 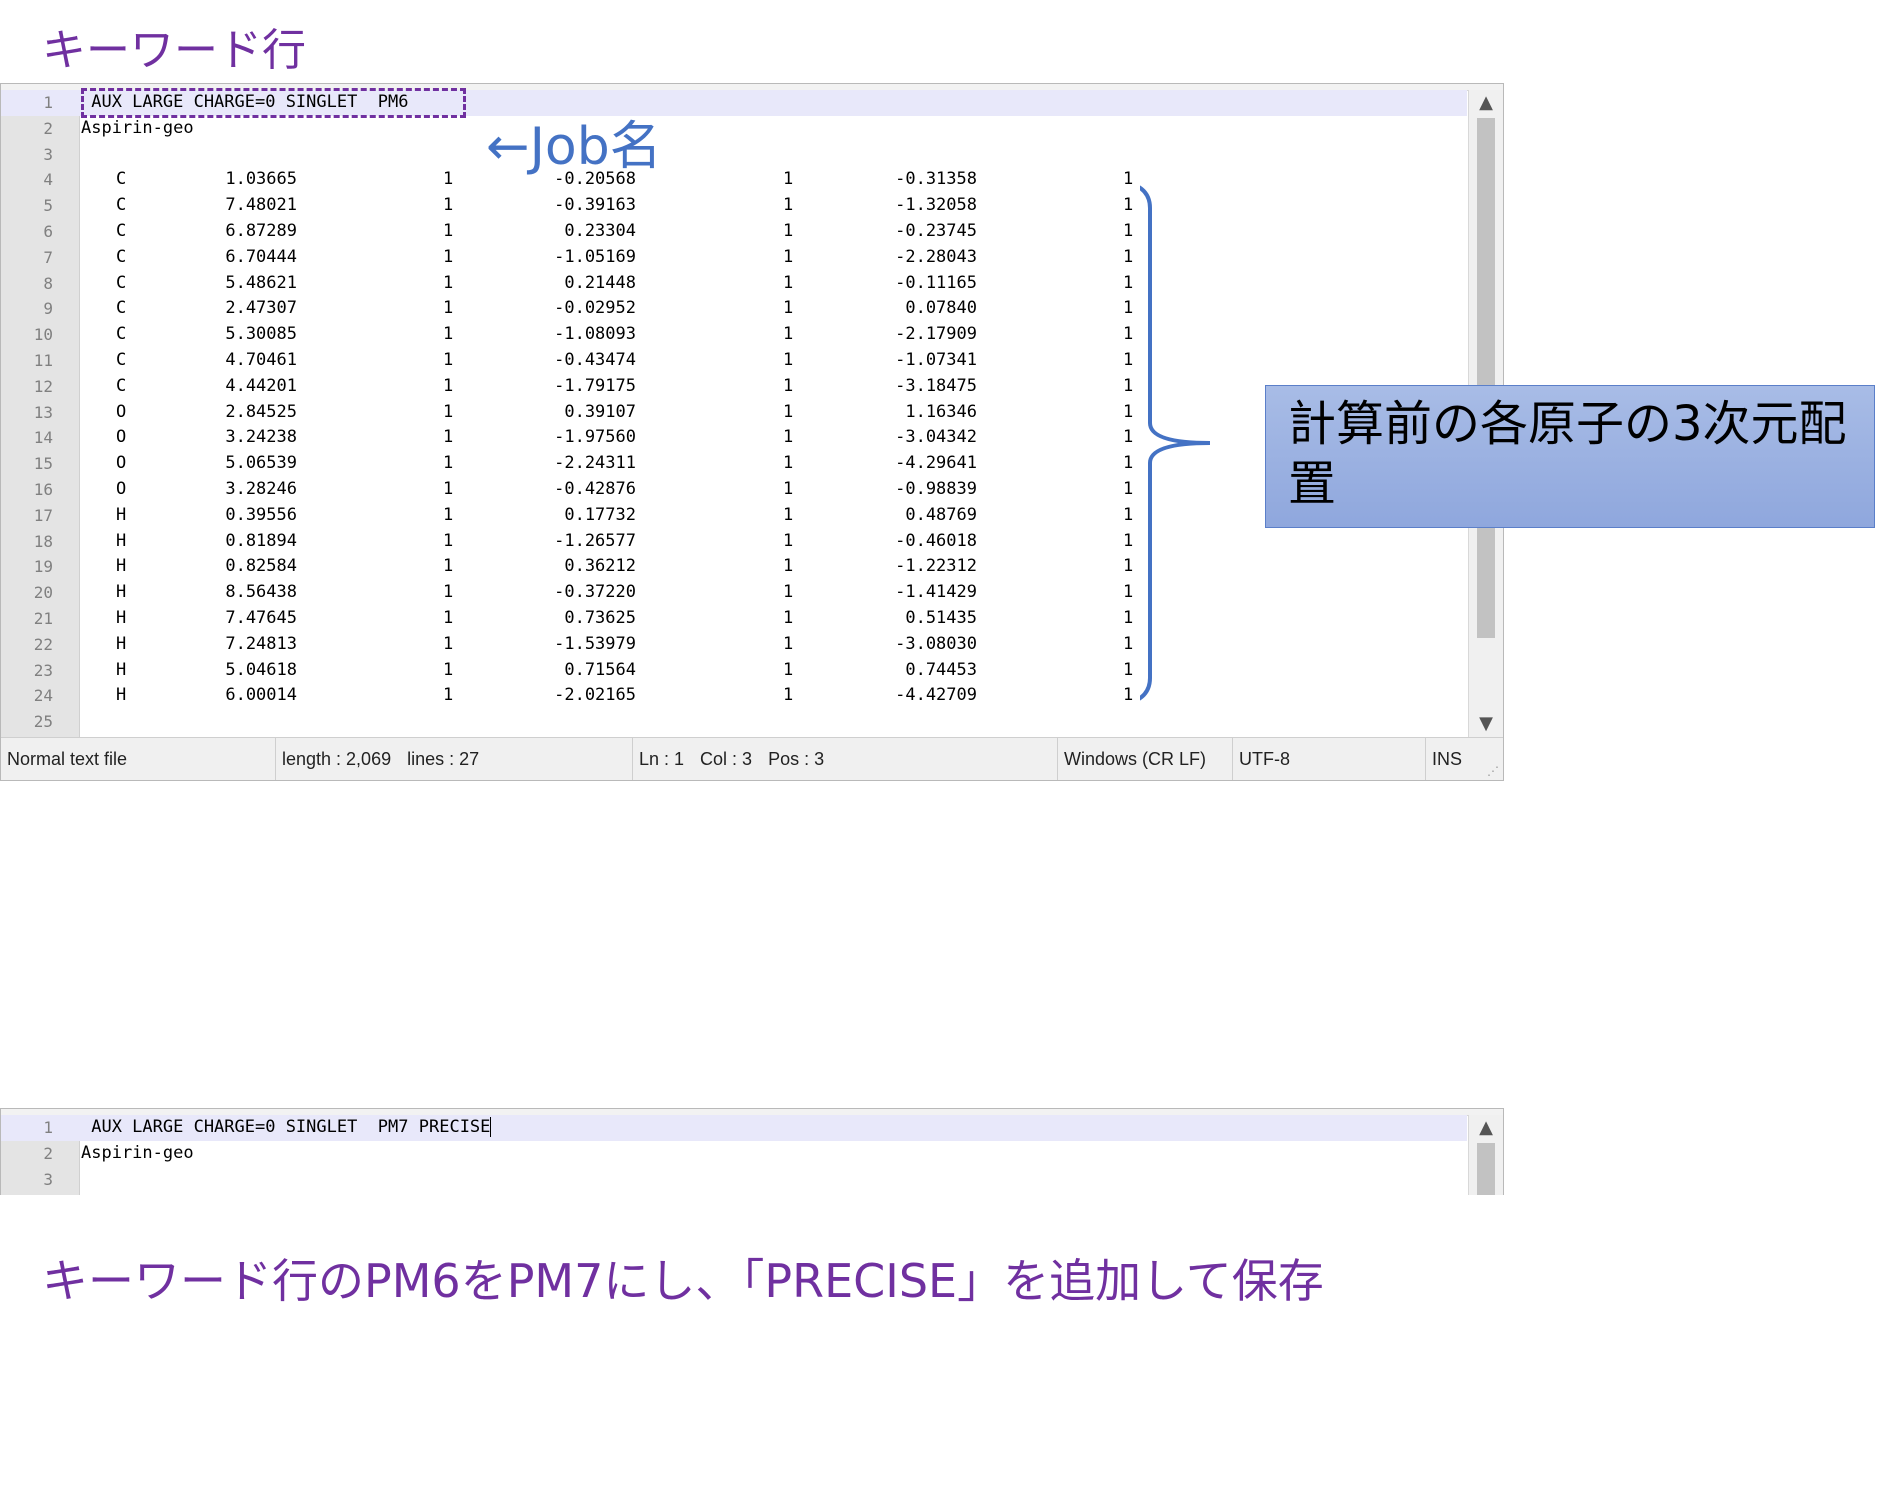 I want to click on ln-label: Ln : 1, so click(x=662, y=759).